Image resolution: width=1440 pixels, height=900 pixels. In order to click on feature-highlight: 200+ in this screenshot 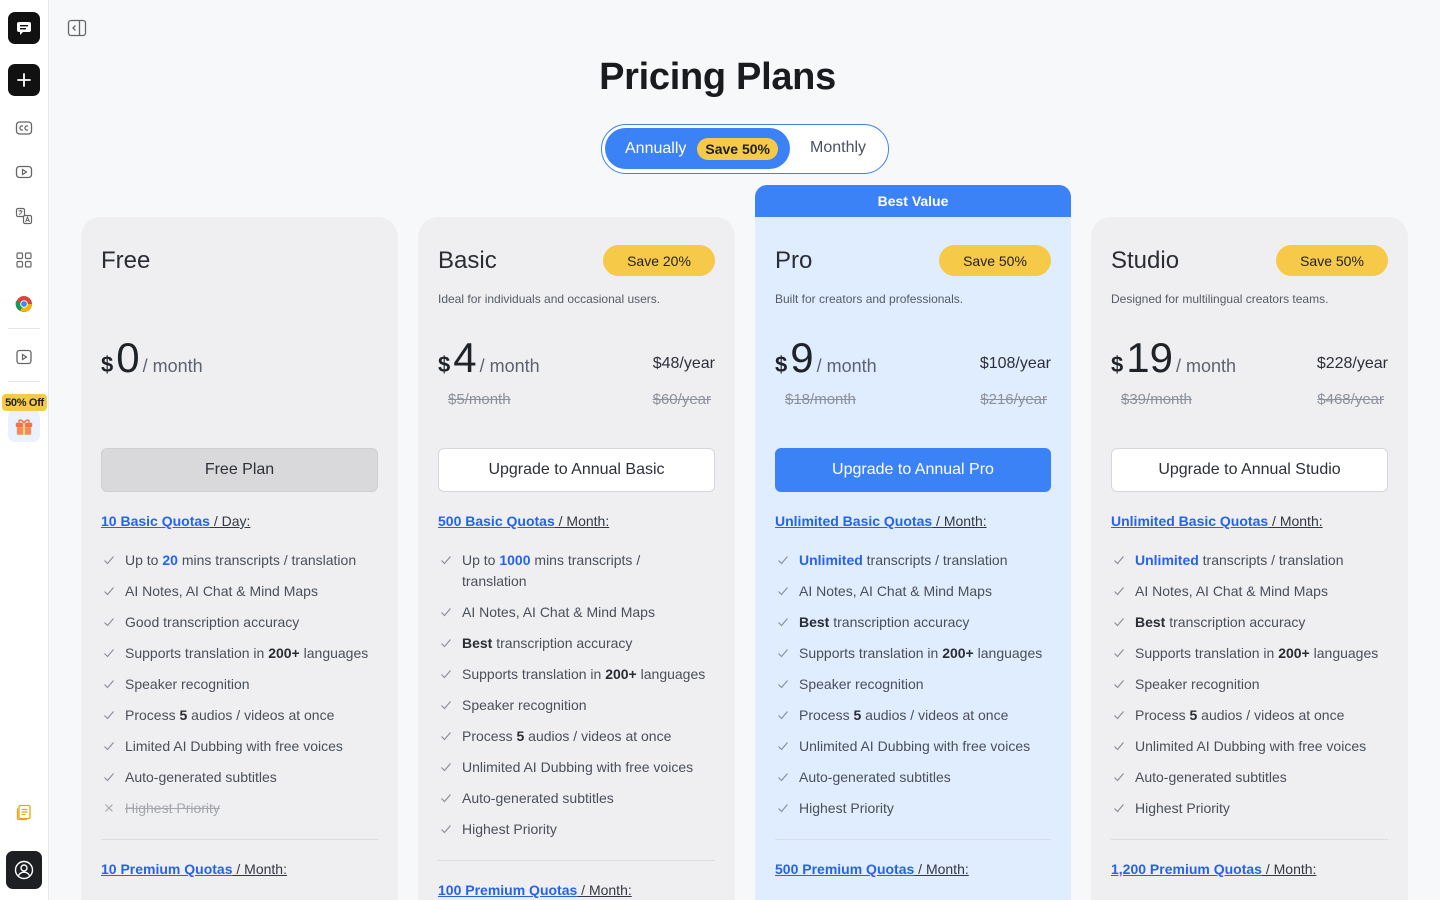, I will do `click(958, 653)`.